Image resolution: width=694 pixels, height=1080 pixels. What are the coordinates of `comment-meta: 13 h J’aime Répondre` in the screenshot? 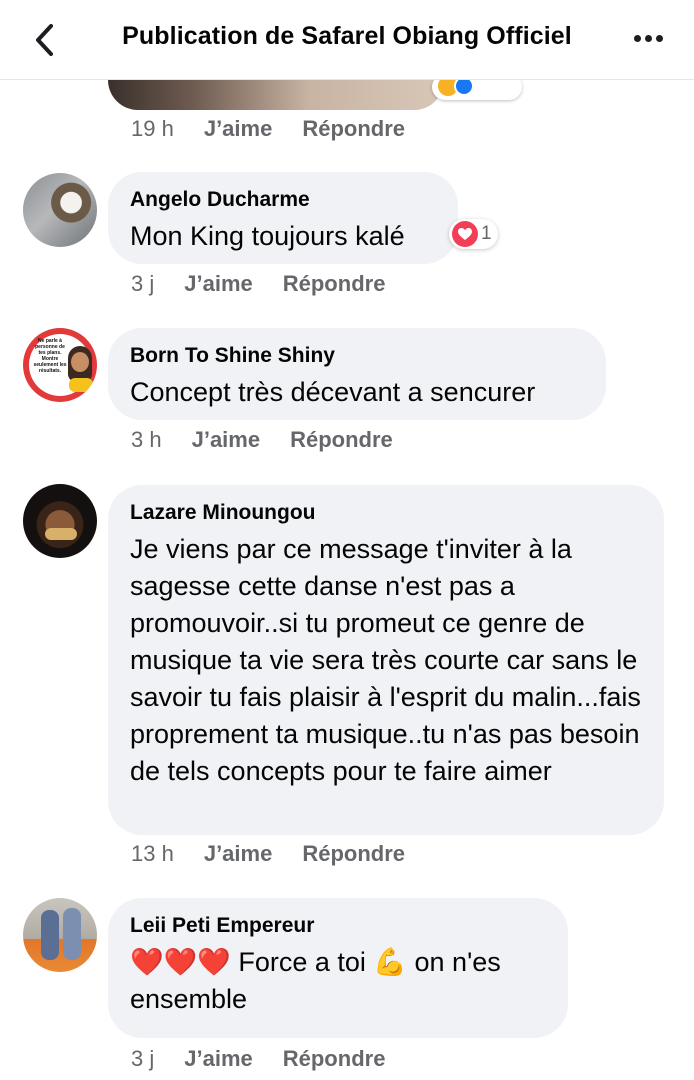 It's located at (268, 854).